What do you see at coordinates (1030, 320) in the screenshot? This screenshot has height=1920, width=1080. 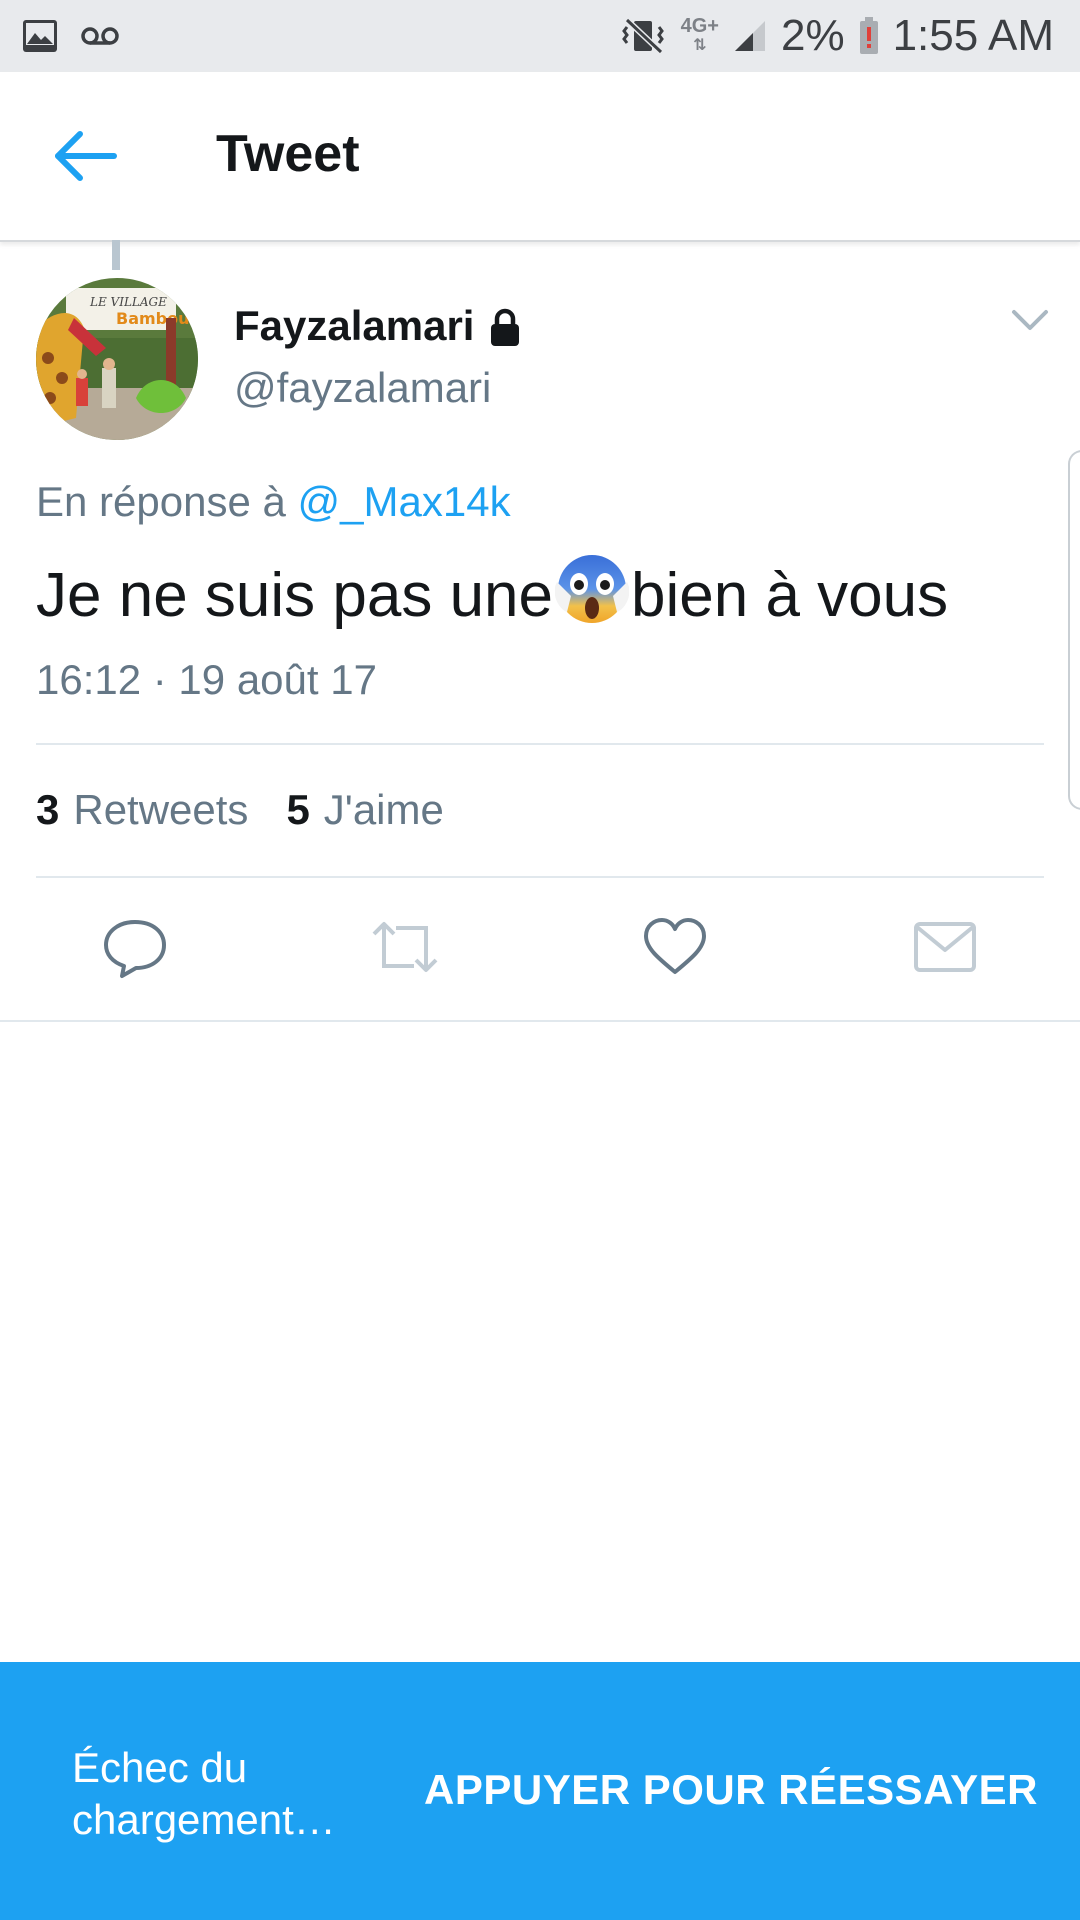 I see `chevron-down-icon` at bounding box center [1030, 320].